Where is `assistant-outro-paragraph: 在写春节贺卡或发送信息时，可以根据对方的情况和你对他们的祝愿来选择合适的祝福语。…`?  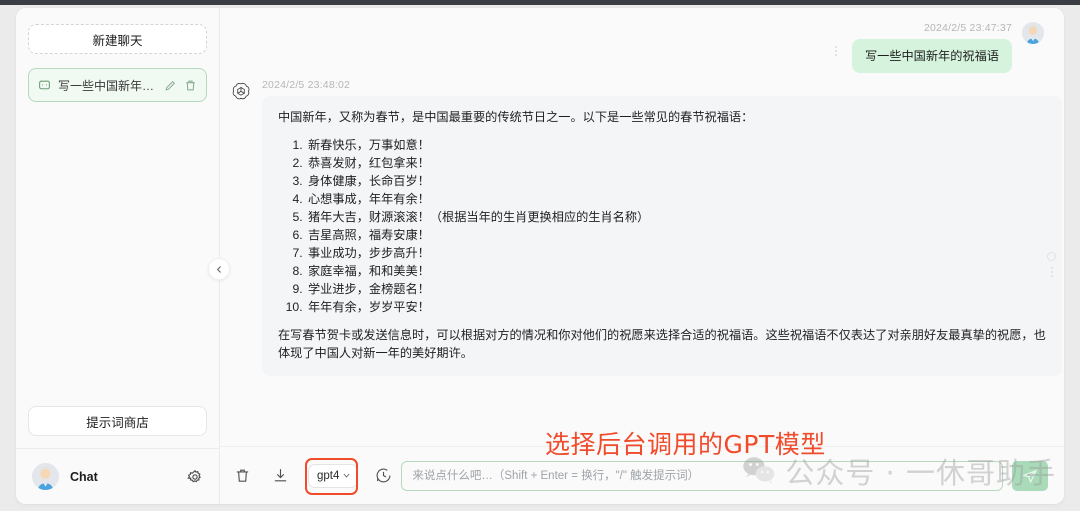
assistant-outro-paragraph: 在写春节贺卡或发送信息时，可以根据对方的情况和你对他们的祝愿来选择合适的祝福语。… is located at coordinates (662, 344).